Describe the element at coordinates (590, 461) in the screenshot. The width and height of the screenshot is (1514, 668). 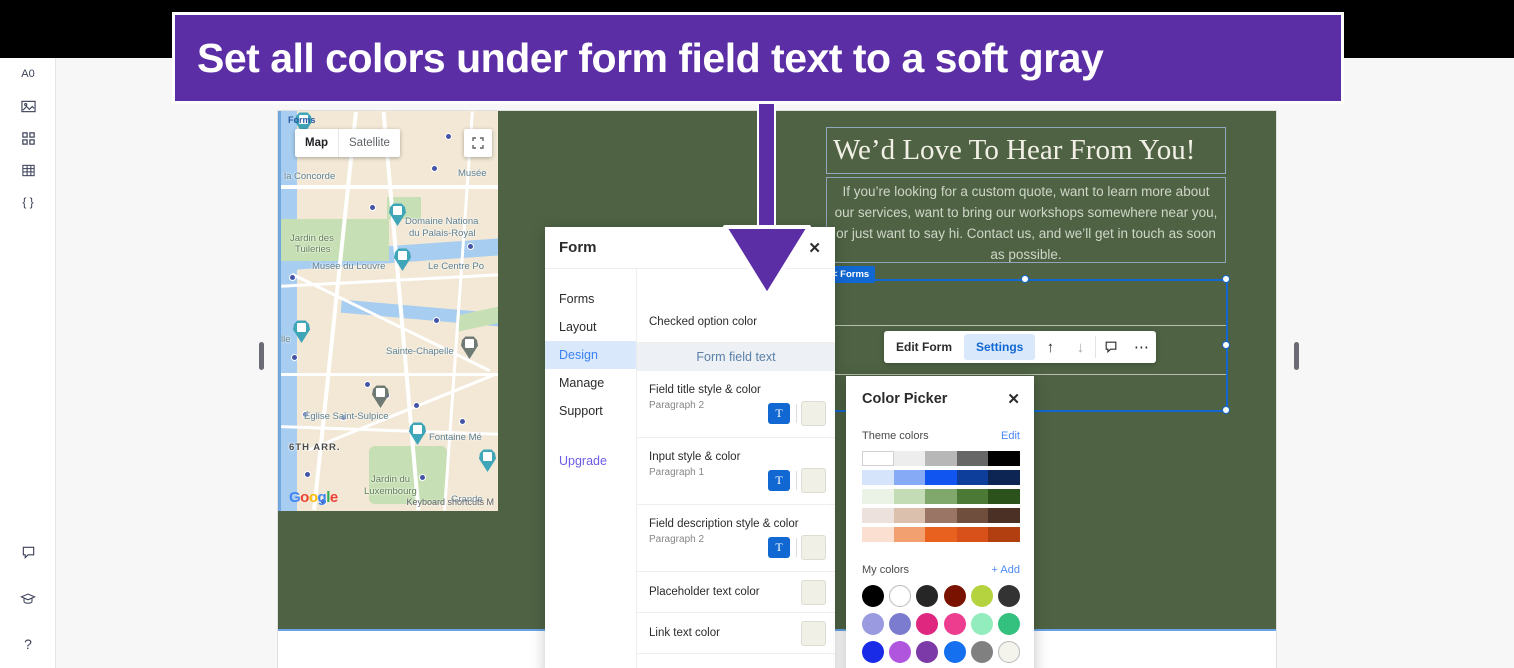
I see `upgrade-link: Upgrade` at that location.